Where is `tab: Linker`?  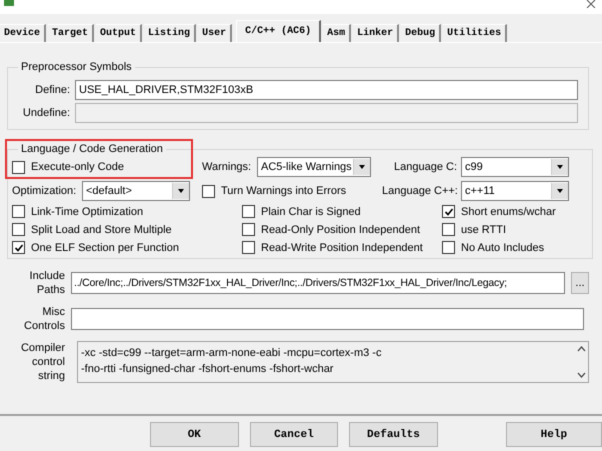 tab: Linker is located at coordinates (376, 33).